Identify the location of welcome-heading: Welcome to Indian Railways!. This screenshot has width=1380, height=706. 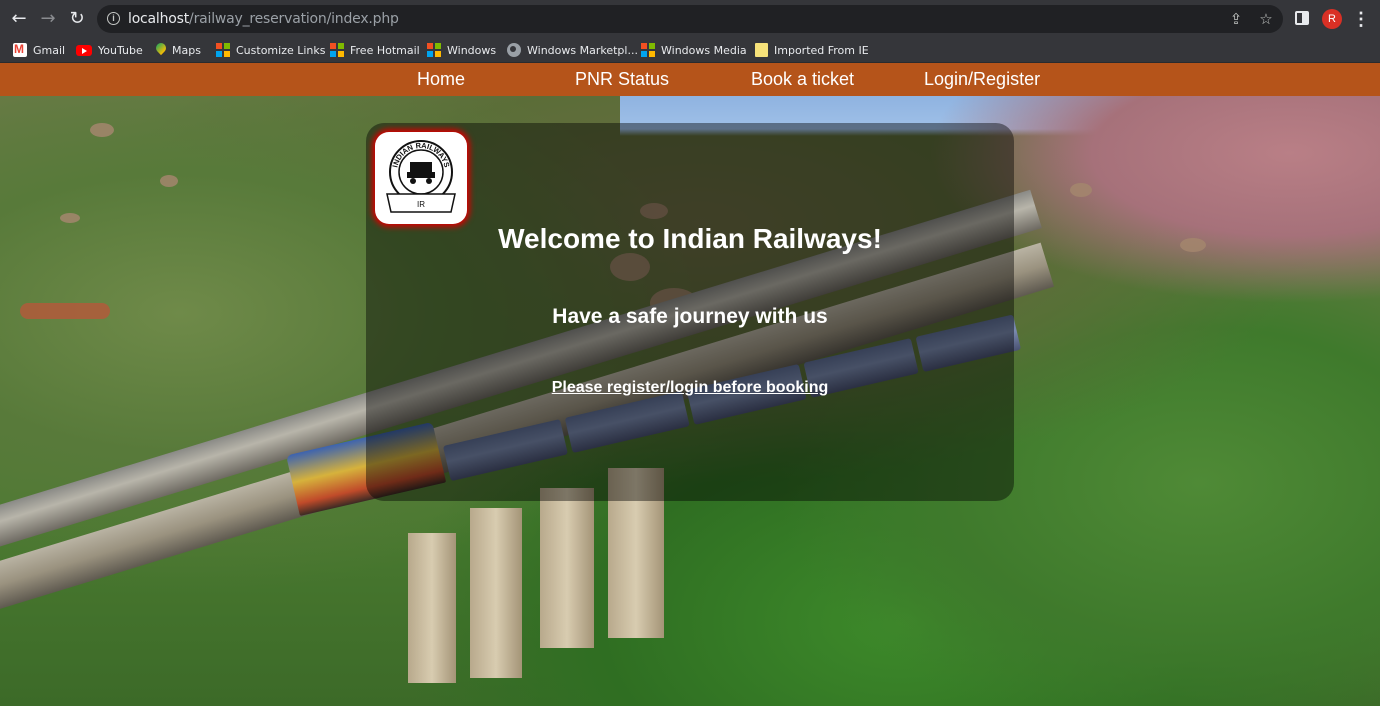
(690, 238).